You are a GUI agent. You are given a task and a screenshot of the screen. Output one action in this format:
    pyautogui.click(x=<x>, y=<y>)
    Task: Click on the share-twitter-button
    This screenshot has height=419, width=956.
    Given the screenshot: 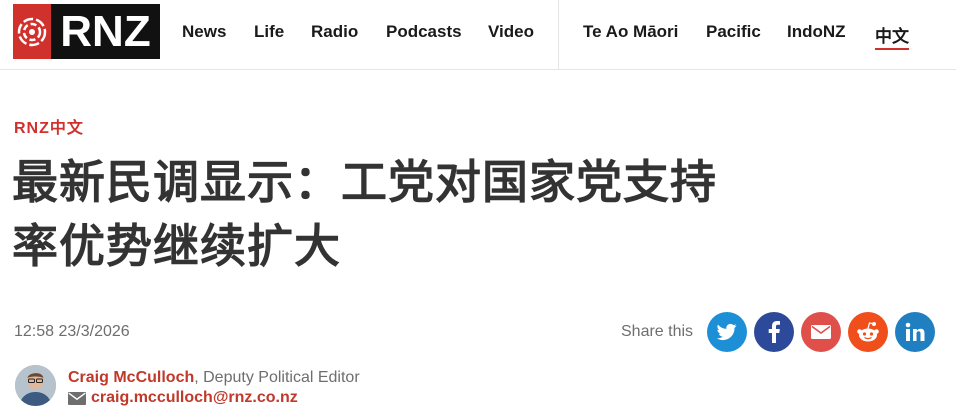 What is the action you would take?
    pyautogui.click(x=727, y=332)
    